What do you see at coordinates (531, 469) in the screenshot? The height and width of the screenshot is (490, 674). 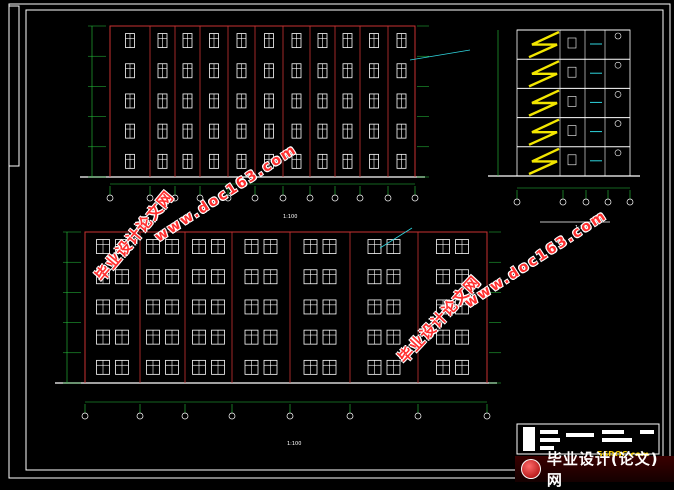 I see `brand-badge-icon` at bounding box center [531, 469].